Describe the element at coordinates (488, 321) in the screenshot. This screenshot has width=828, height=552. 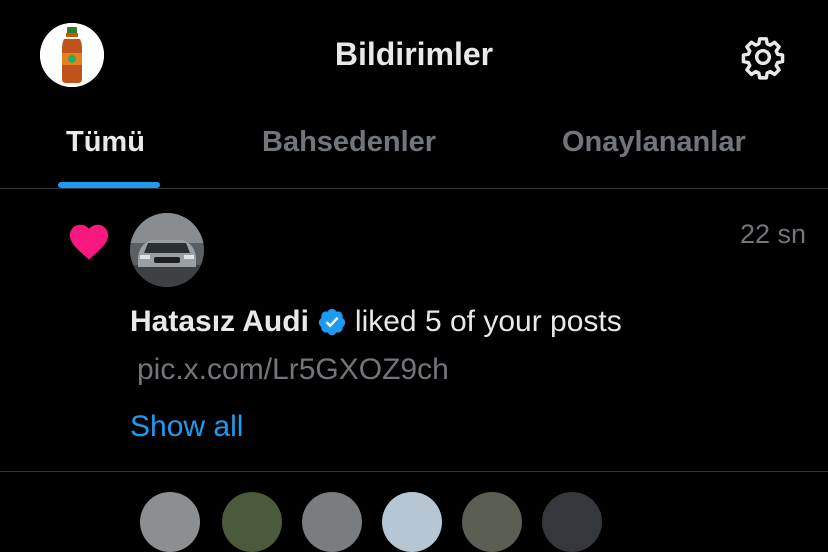
I see `action-text: liked 5 of your posts` at that location.